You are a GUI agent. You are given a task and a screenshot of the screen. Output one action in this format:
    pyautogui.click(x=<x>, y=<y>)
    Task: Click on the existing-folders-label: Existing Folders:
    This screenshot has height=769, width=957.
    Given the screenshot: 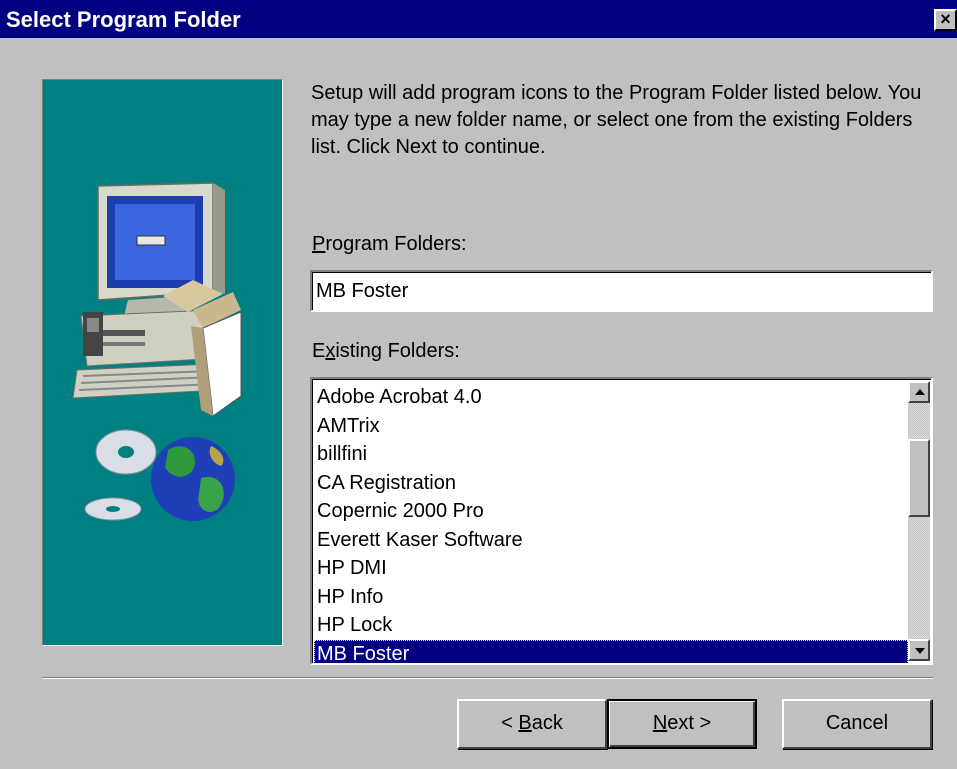 What is the action you would take?
    pyautogui.click(x=386, y=351)
    